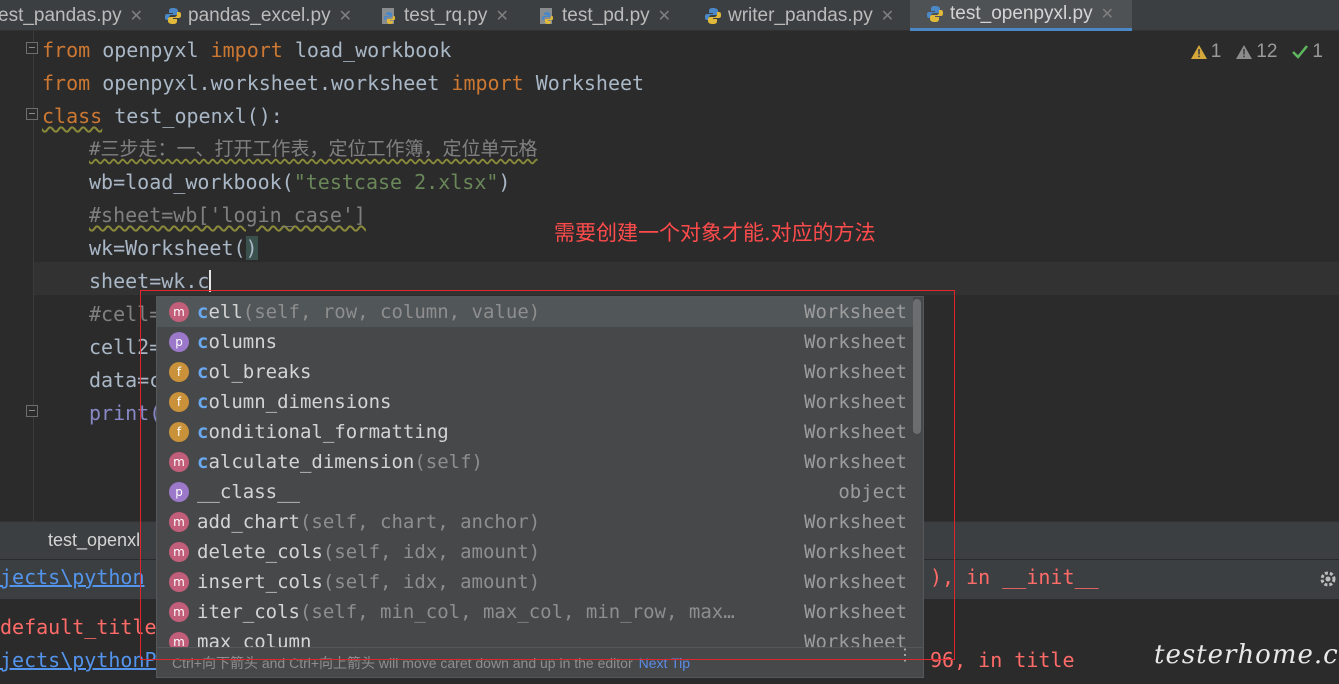 The width and height of the screenshot is (1339, 684). What do you see at coordinates (535, 402) in the screenshot?
I see `completion-item: f column_dimensions Worksheet` at bounding box center [535, 402].